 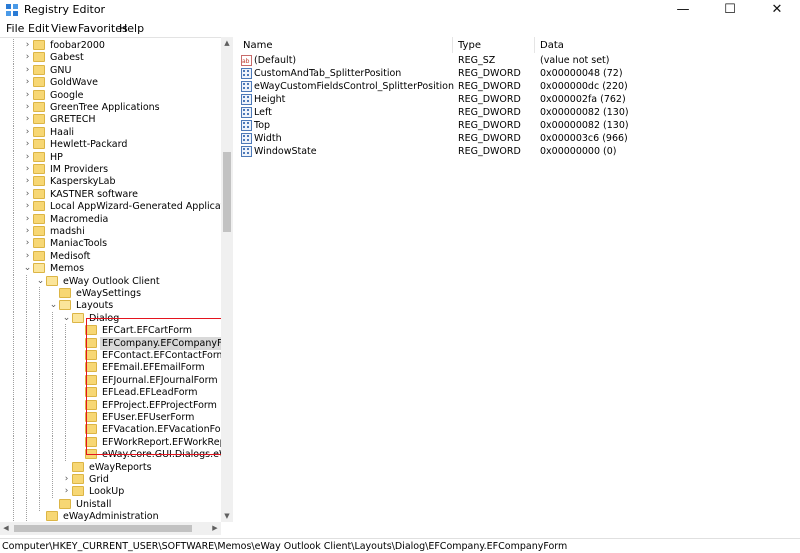 I want to click on tree-horizontal-scrollbar: ◀ ▶, so click(x=110, y=528).